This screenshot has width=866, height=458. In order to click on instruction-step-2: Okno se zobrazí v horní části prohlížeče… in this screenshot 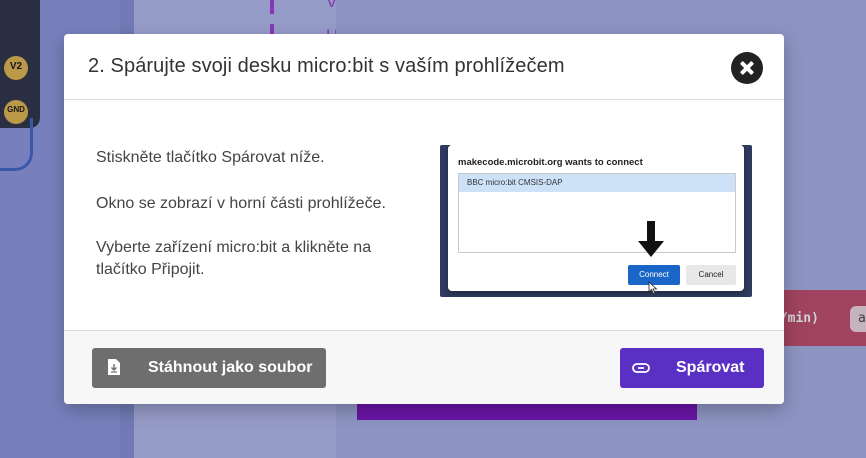, I will do `click(241, 203)`.